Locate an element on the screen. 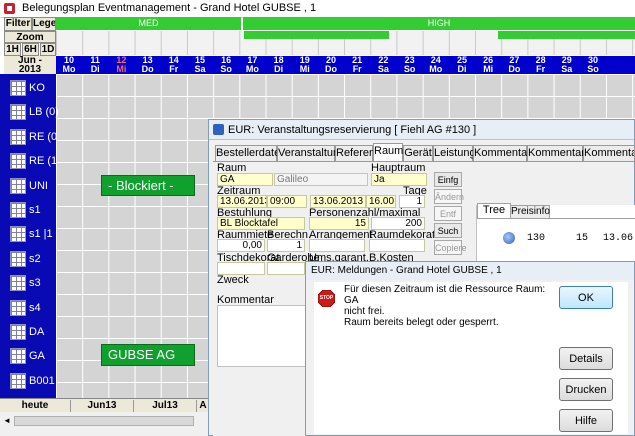 This screenshot has width=635, height=436. insert-button: Einfg is located at coordinates (448, 179).